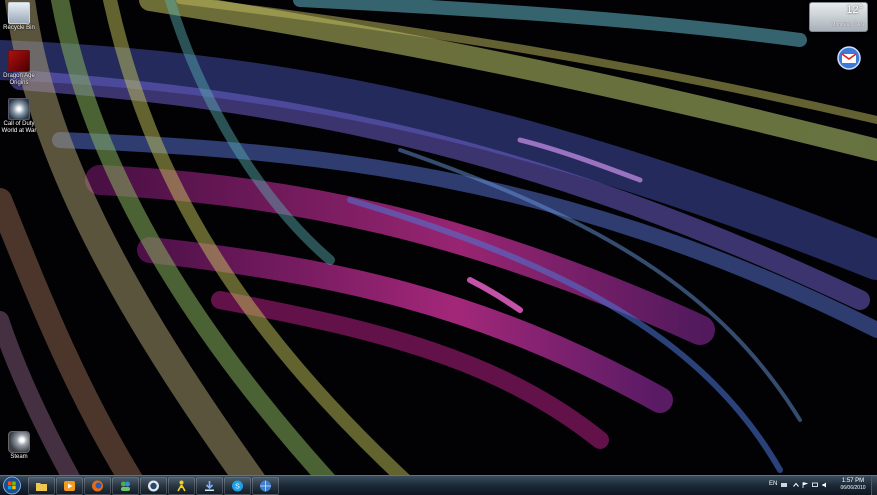 This screenshot has width=877, height=495. What do you see at coordinates (19, 13) in the screenshot?
I see `recycle-bin-icon` at bounding box center [19, 13].